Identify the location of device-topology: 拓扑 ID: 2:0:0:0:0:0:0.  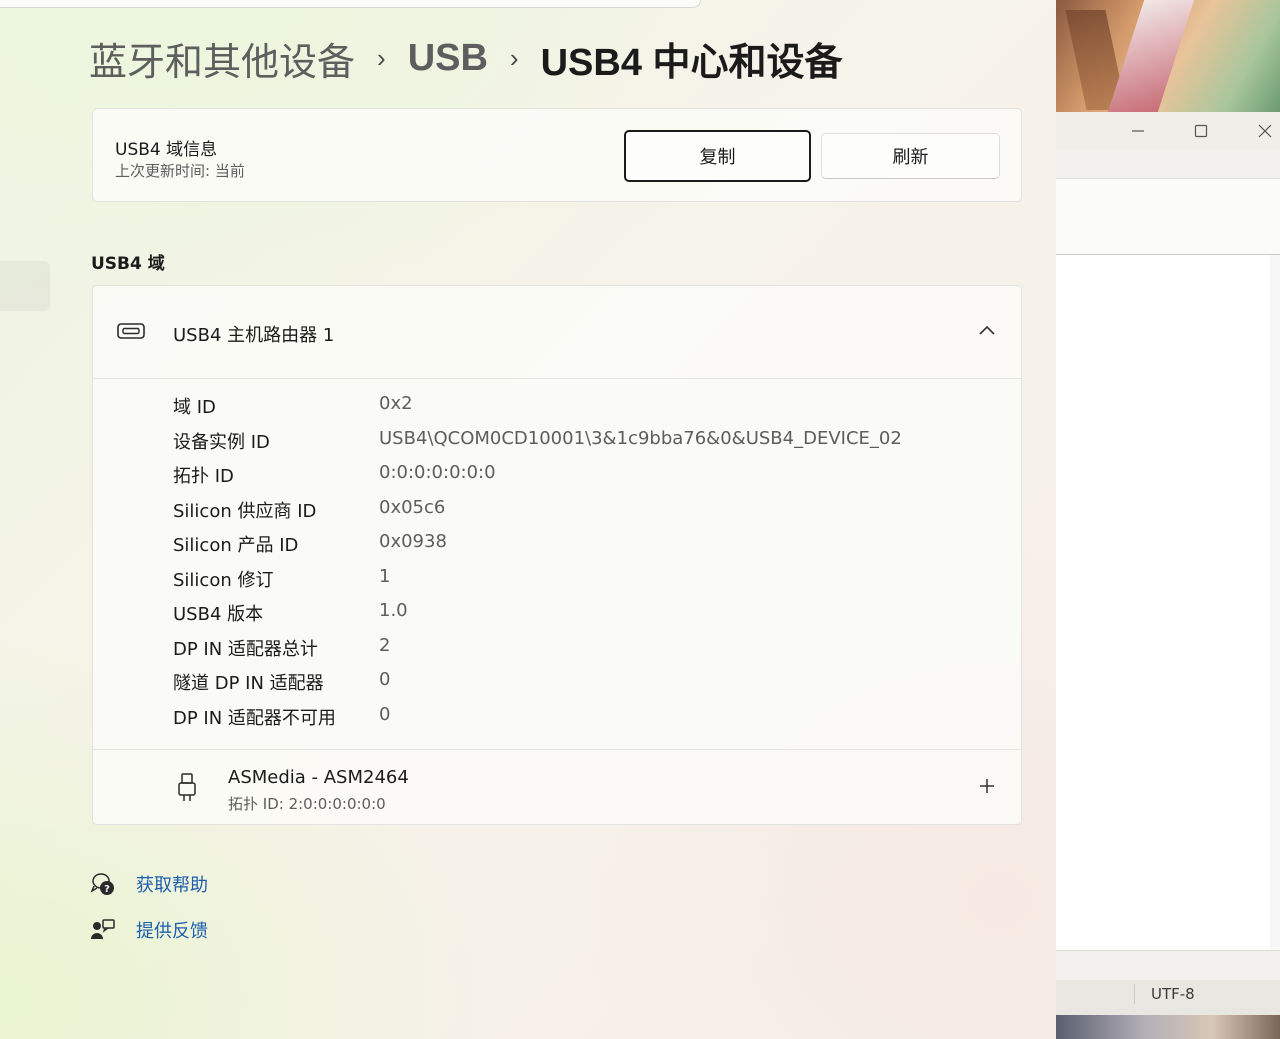
(307, 804).